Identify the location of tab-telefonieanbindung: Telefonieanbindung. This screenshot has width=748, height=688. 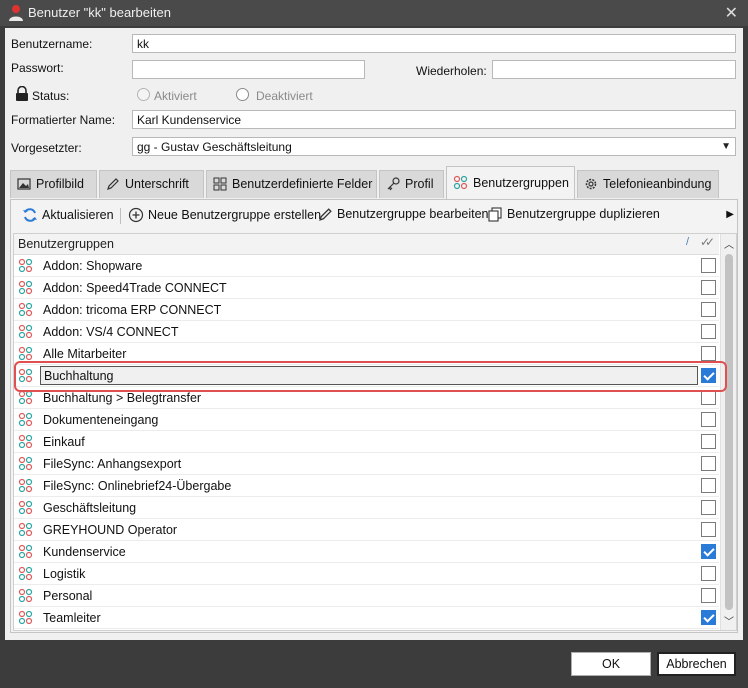
(648, 184).